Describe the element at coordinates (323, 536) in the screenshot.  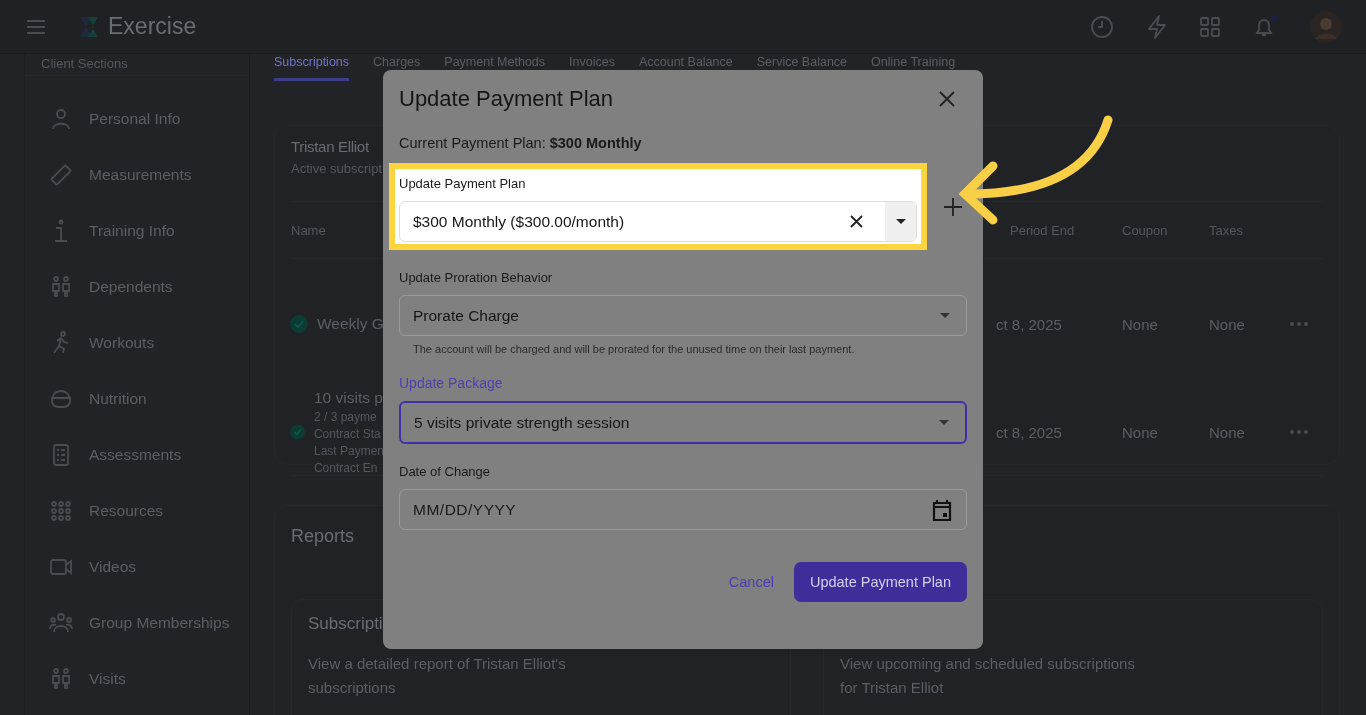
I see `card-title: Reports` at that location.